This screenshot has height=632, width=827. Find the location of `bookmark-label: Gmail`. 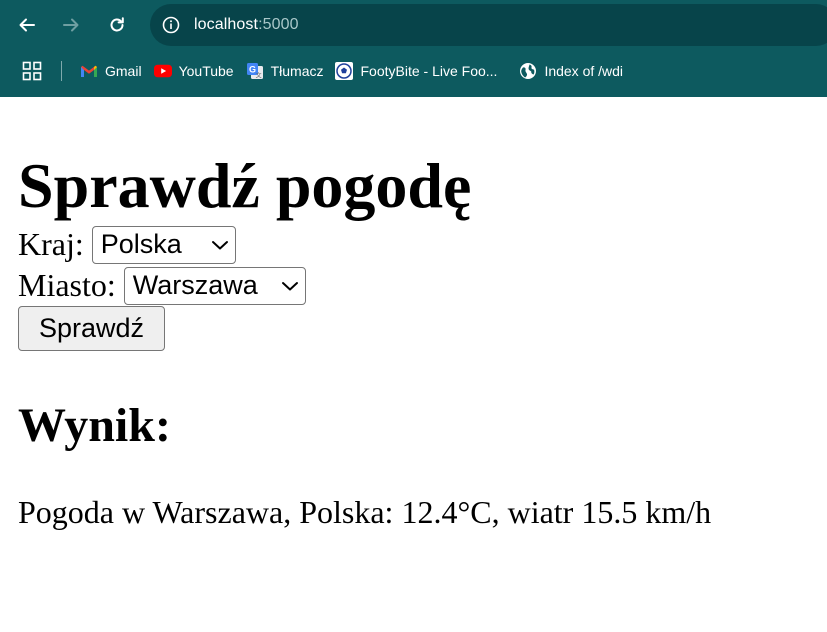

bookmark-label: Gmail is located at coordinates (123, 71).